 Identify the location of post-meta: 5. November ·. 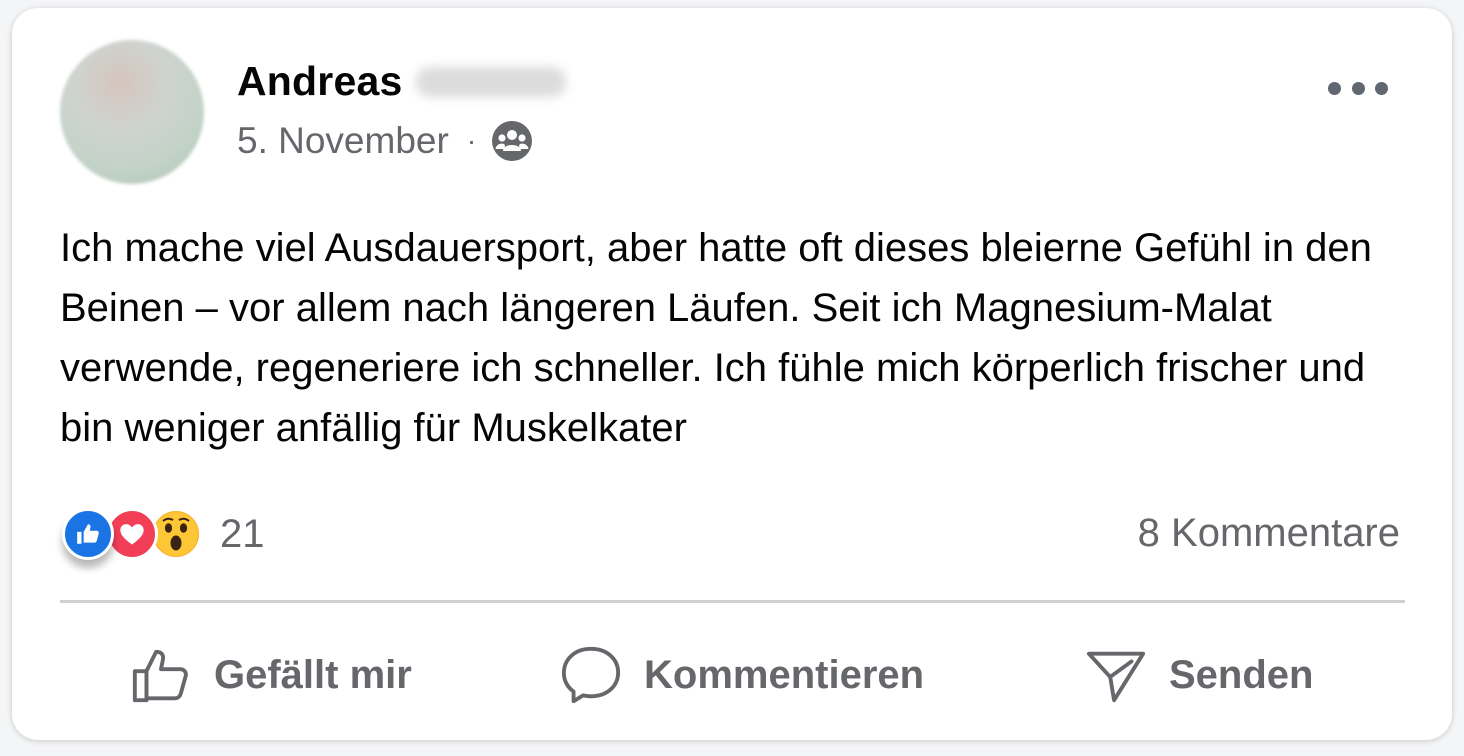
(385, 141).